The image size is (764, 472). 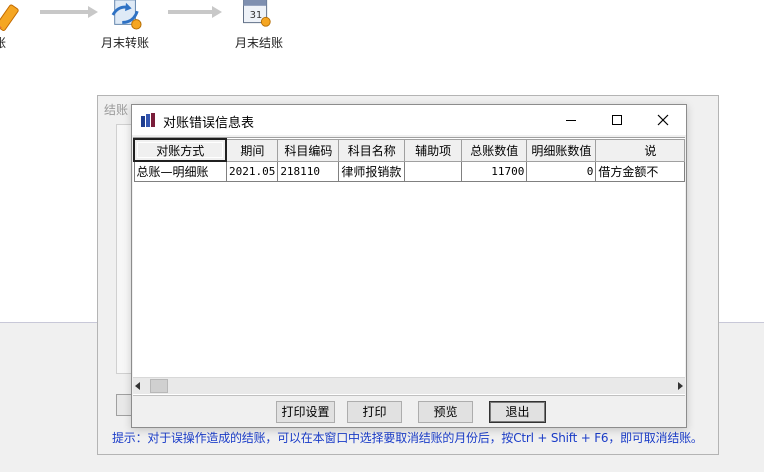 I want to click on table-cell: 218110, so click(x=308, y=171).